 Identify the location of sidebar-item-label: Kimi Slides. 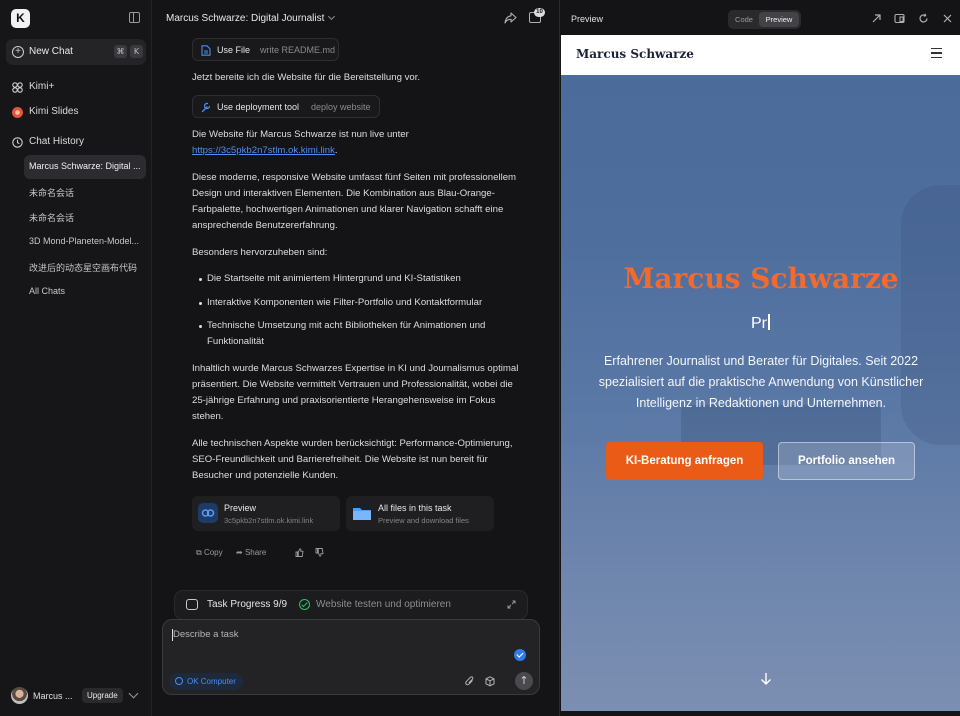
(54, 111).